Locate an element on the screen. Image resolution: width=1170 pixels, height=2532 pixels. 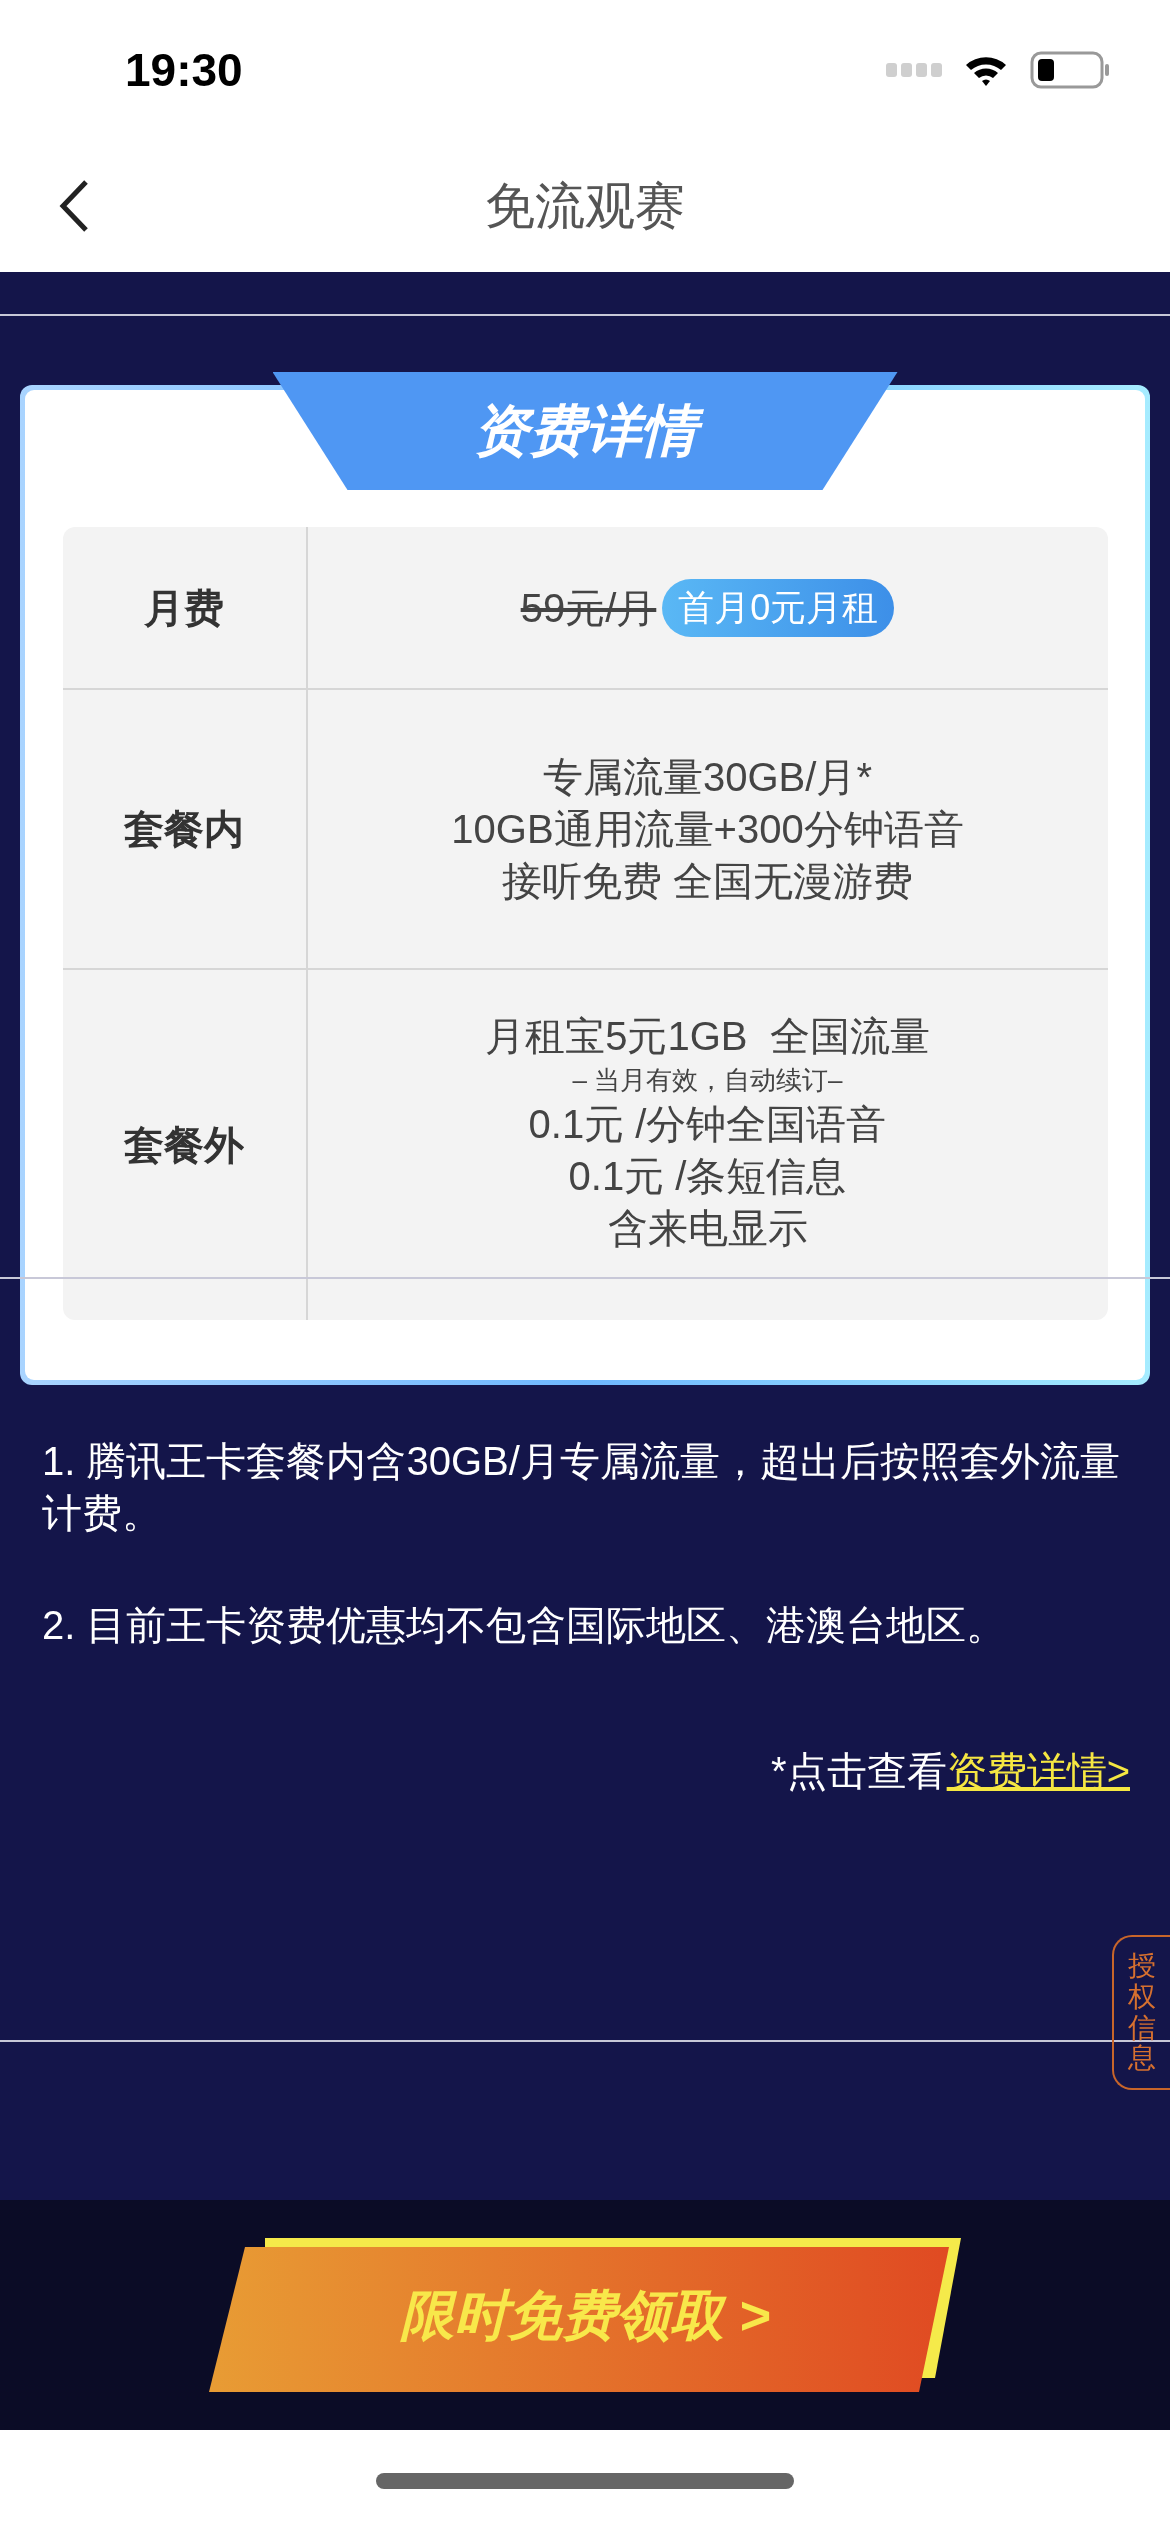
row-text: 月租宝5元1GB 全国流量 is located at coordinates (707, 1036).